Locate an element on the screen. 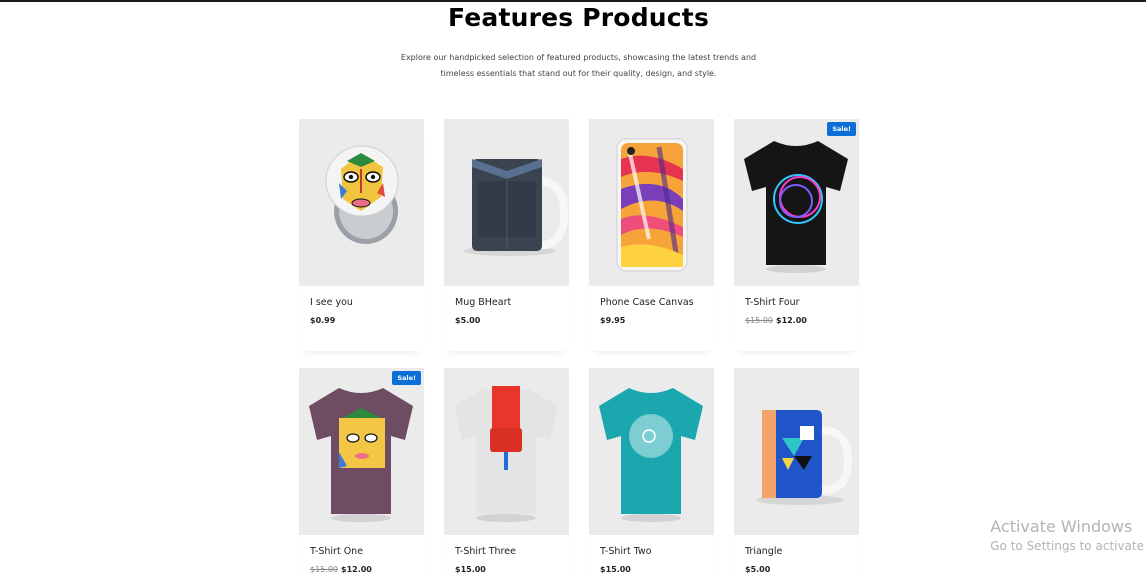 This screenshot has width=1146, height=579. product-name: T-Shirt Three is located at coordinates (485, 551).